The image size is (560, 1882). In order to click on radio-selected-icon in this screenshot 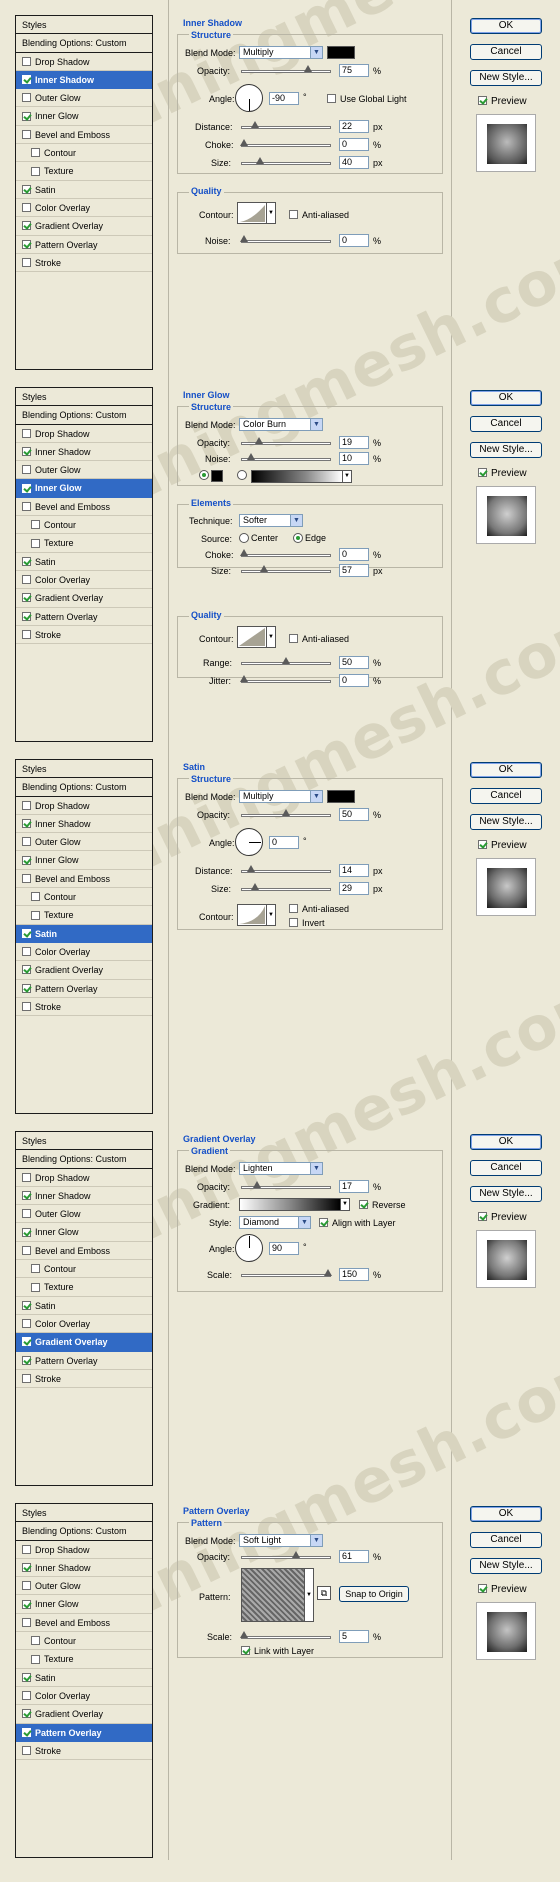, I will do `click(298, 537)`.